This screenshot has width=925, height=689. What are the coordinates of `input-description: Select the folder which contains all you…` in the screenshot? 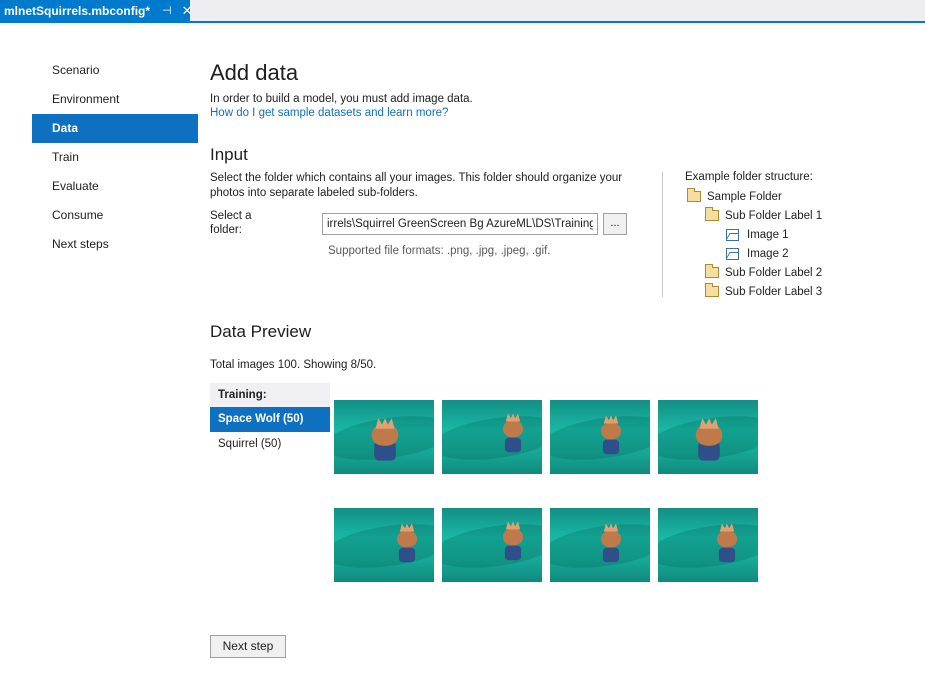 It's located at (416, 185).